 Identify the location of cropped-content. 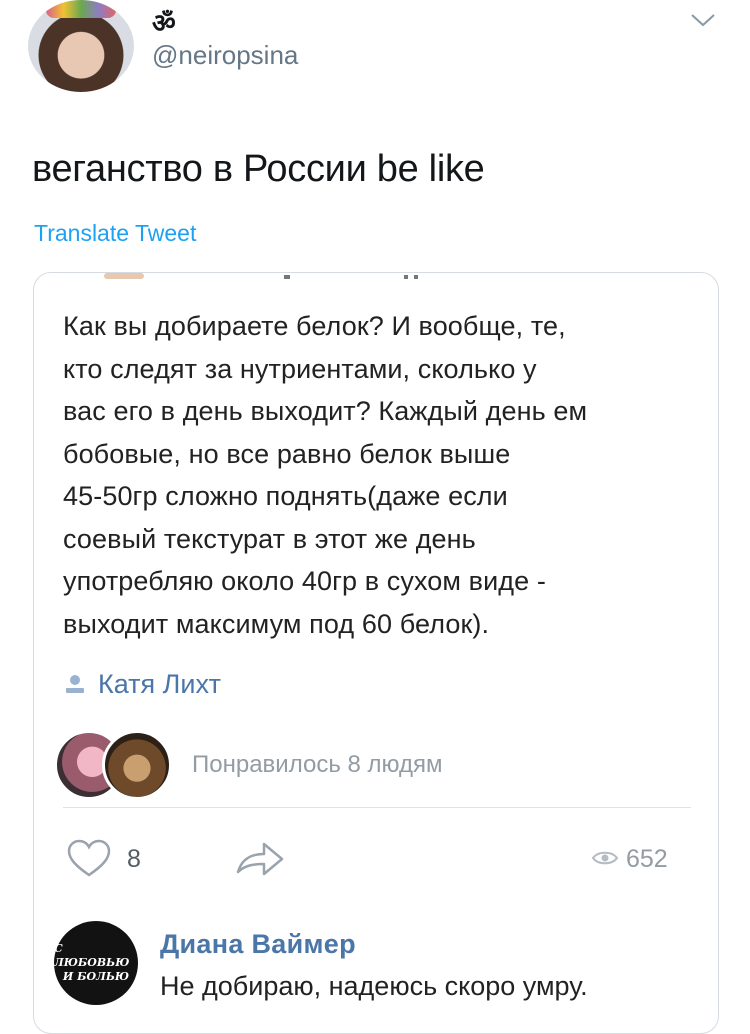
(261, 276).